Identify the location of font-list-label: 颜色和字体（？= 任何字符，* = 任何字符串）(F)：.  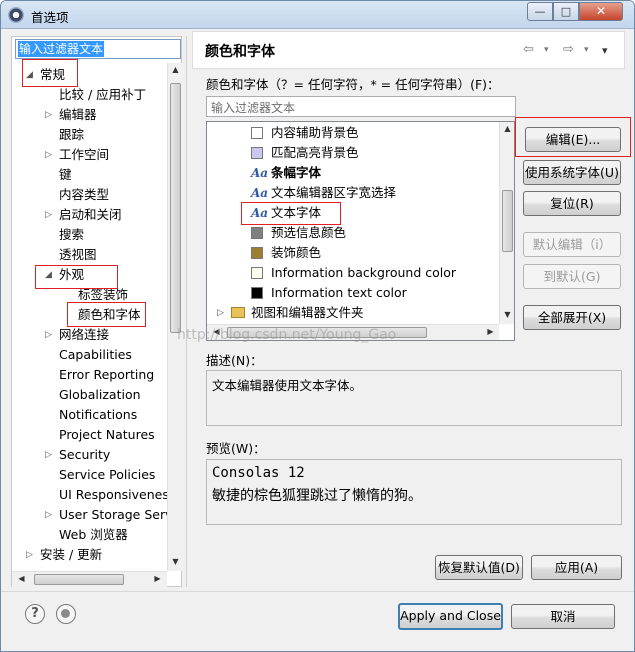
(353, 84).